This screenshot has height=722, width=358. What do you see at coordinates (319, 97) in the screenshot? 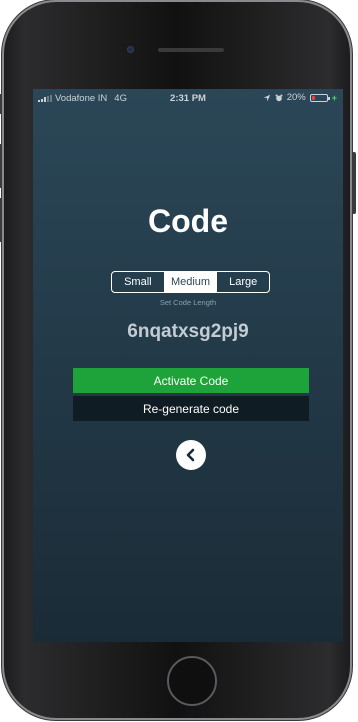
I see `battery-icon` at bounding box center [319, 97].